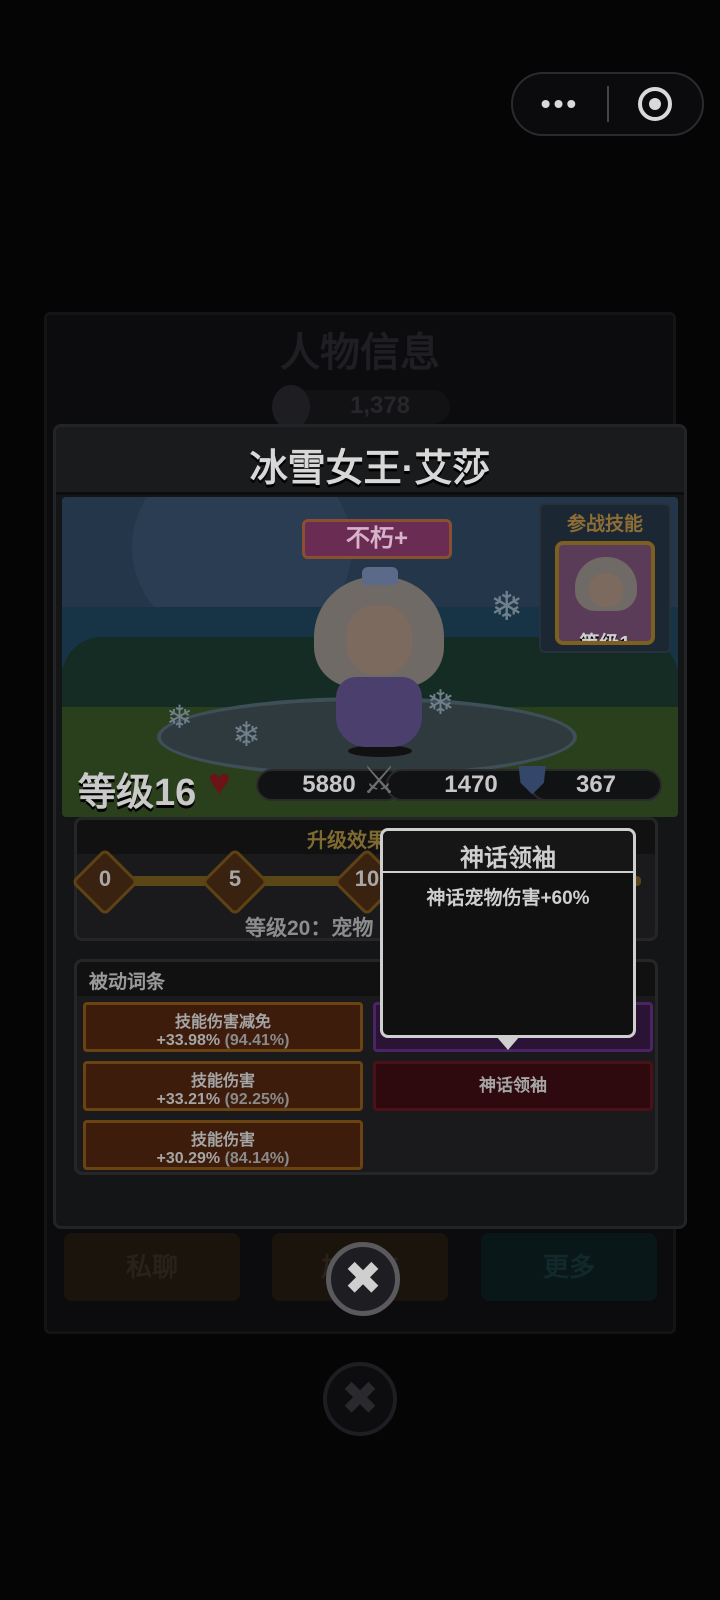 The image size is (720, 1600). I want to click on passive-entry: 技能伤害 +33.21% (92.25%), so click(223, 1086).